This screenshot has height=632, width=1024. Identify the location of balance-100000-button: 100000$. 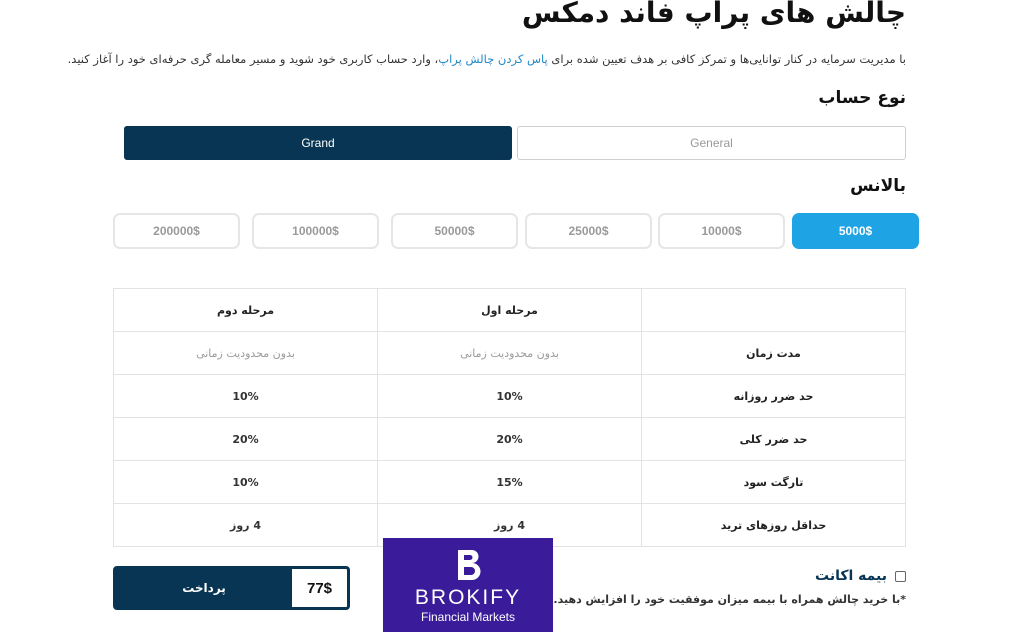
(315, 231).